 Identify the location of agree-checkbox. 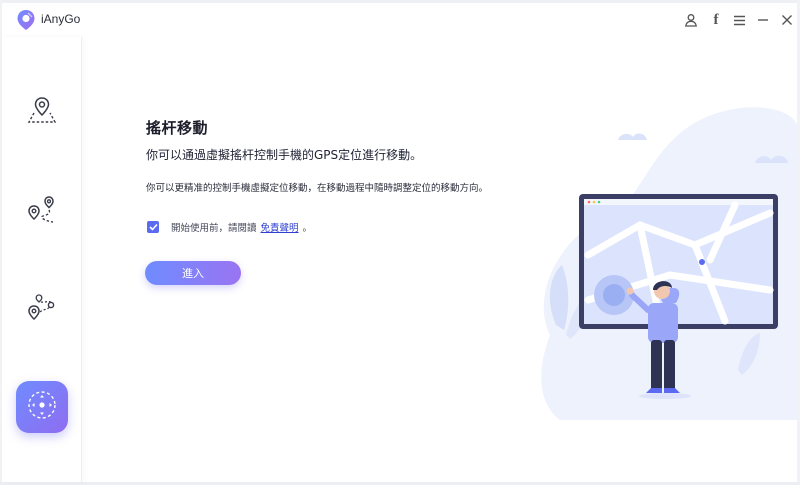
(153, 227).